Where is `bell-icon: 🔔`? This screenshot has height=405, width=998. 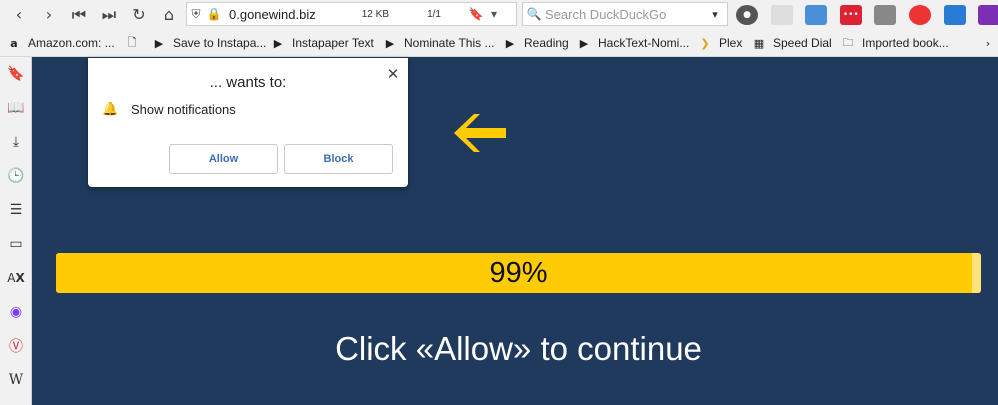
bell-icon: 🔔 is located at coordinates (110, 109).